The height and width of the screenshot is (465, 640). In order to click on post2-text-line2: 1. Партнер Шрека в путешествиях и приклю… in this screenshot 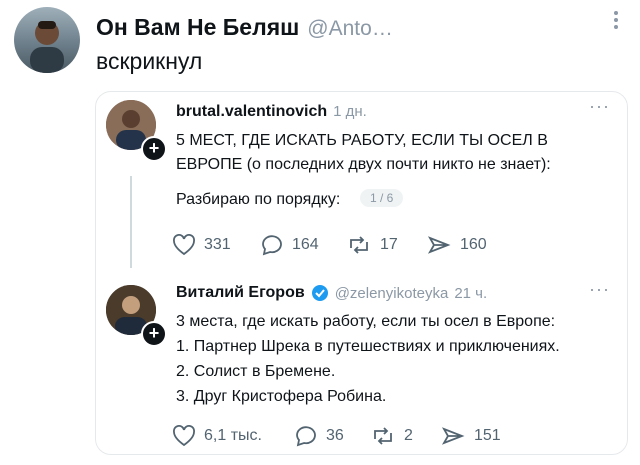, I will do `click(368, 346)`.